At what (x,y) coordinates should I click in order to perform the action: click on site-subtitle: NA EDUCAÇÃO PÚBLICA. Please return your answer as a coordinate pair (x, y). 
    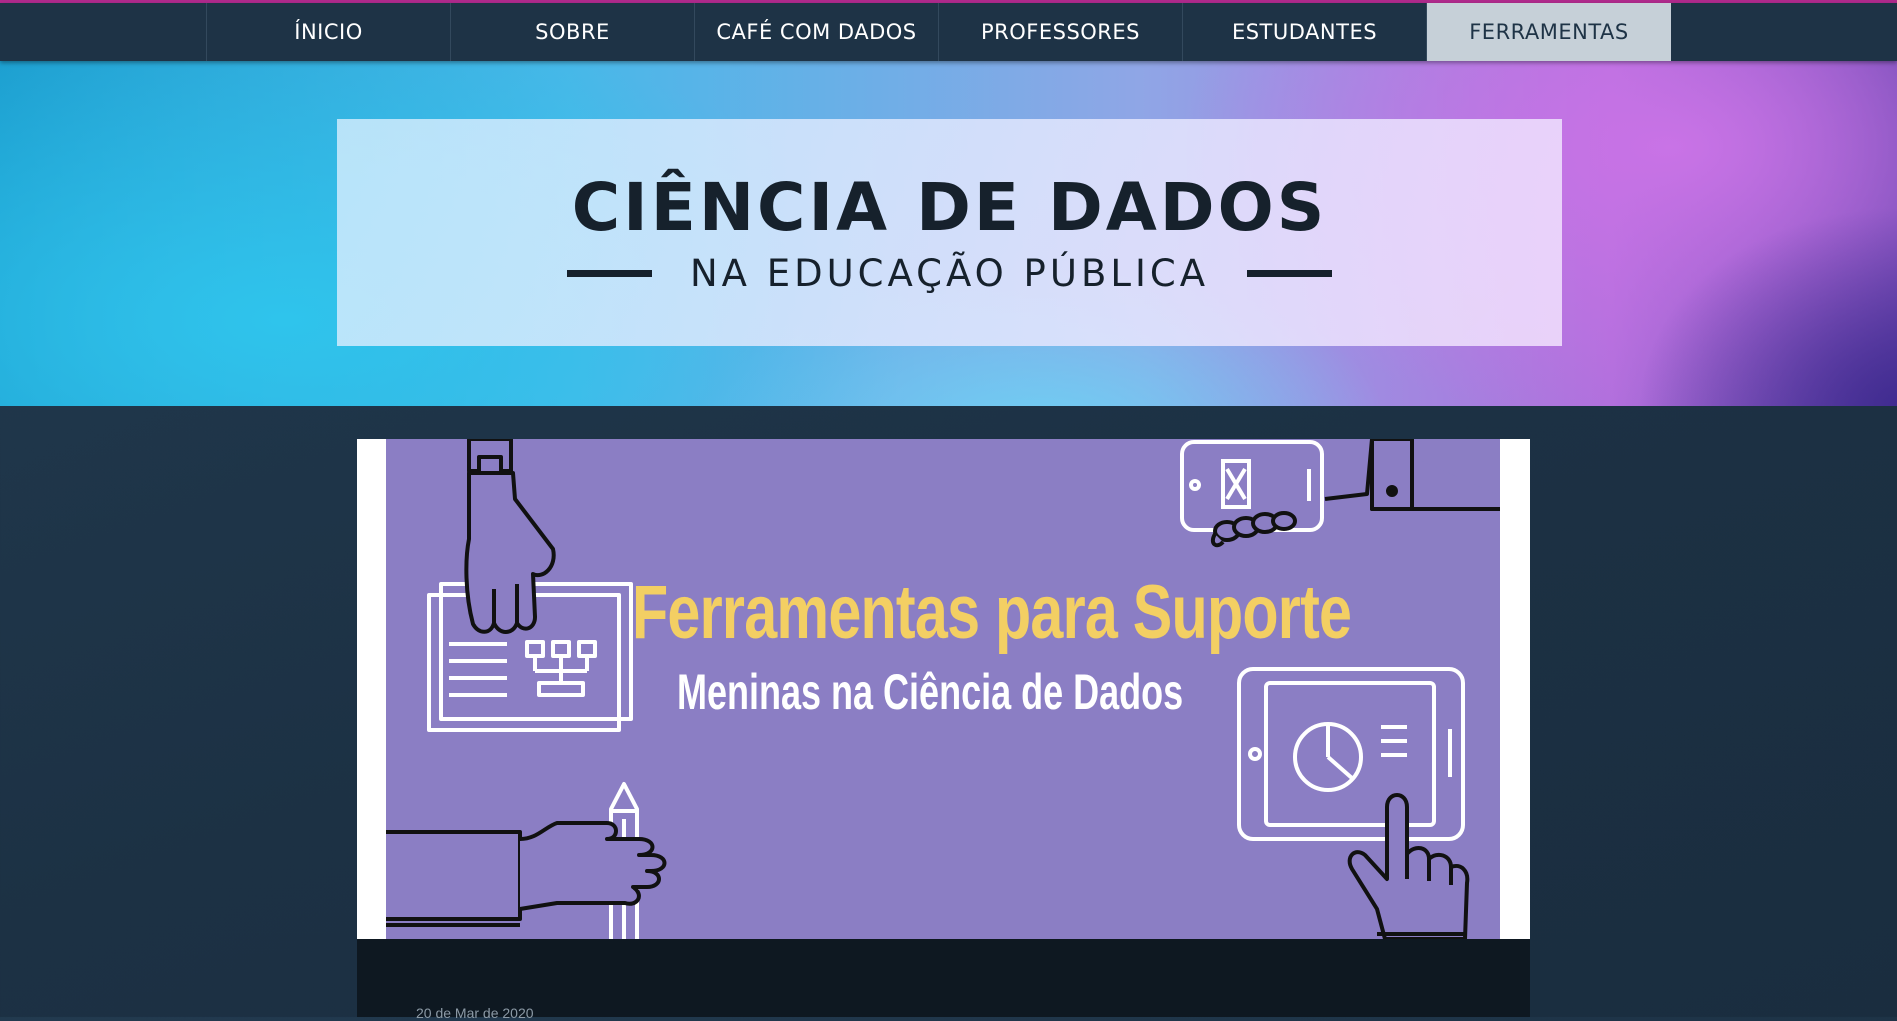
    Looking at the image, I should click on (949, 273).